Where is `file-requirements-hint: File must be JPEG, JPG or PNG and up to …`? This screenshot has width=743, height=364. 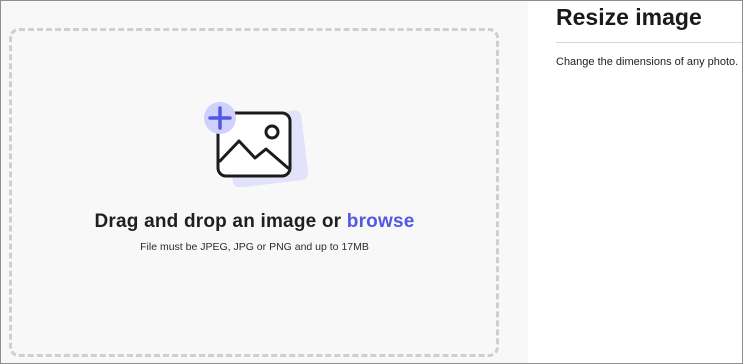
file-requirements-hint: File must be JPEG, JPG or PNG and up to … is located at coordinates (254, 247).